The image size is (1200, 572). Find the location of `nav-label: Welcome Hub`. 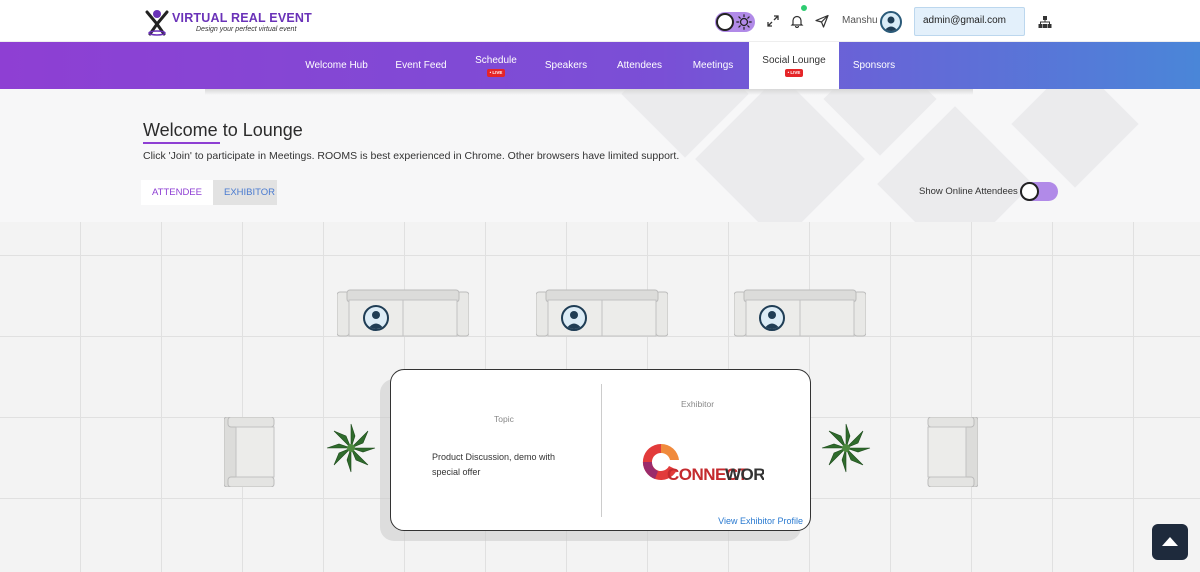

nav-label: Welcome Hub is located at coordinates (336, 65).